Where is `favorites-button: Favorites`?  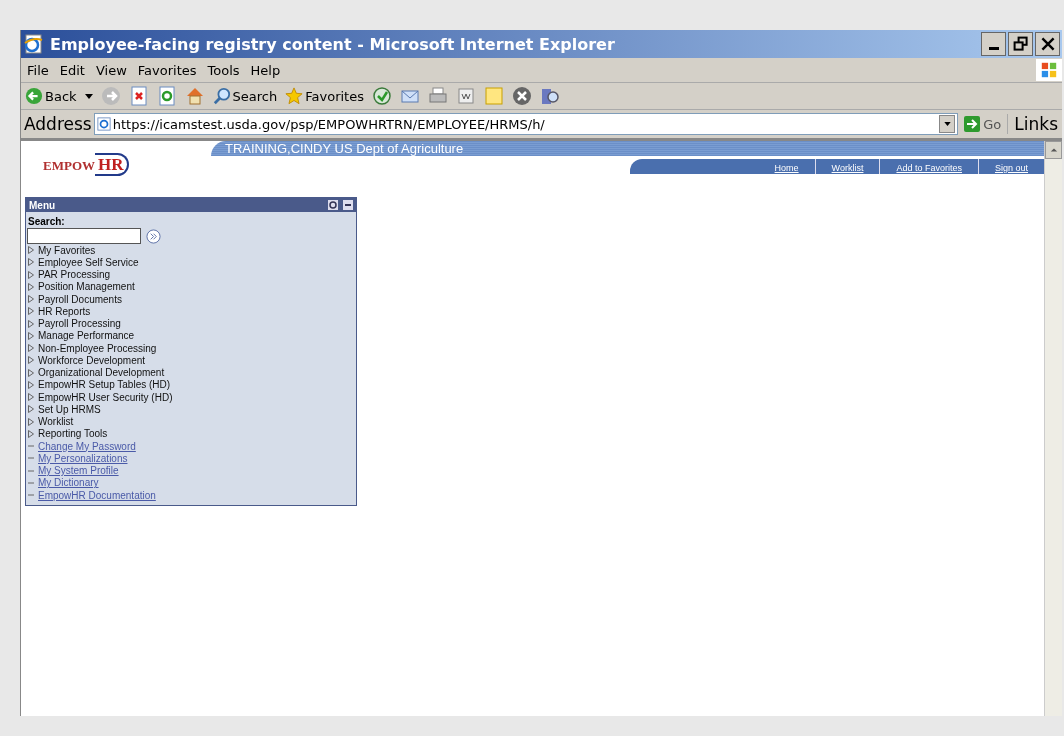 favorites-button: Favorites is located at coordinates (324, 96).